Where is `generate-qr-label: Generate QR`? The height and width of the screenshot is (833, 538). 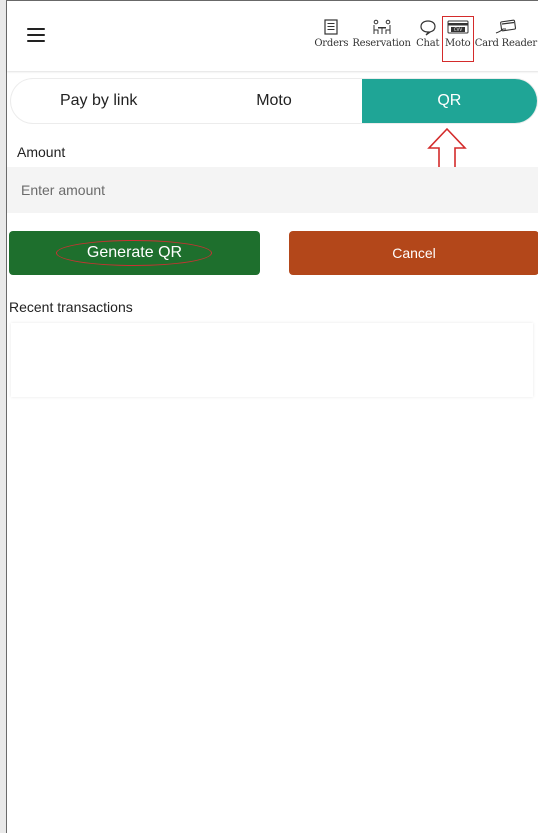 generate-qr-label: Generate QR is located at coordinates (134, 252).